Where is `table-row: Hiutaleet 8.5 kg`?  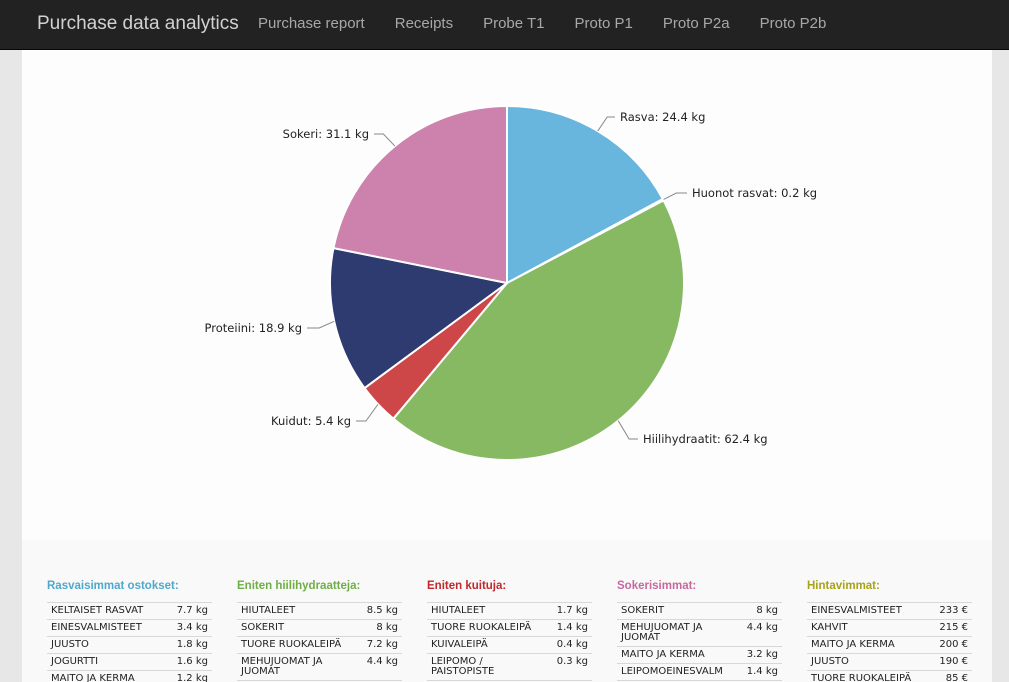
table-row: Hiutaleet 8.5 kg is located at coordinates (319, 611).